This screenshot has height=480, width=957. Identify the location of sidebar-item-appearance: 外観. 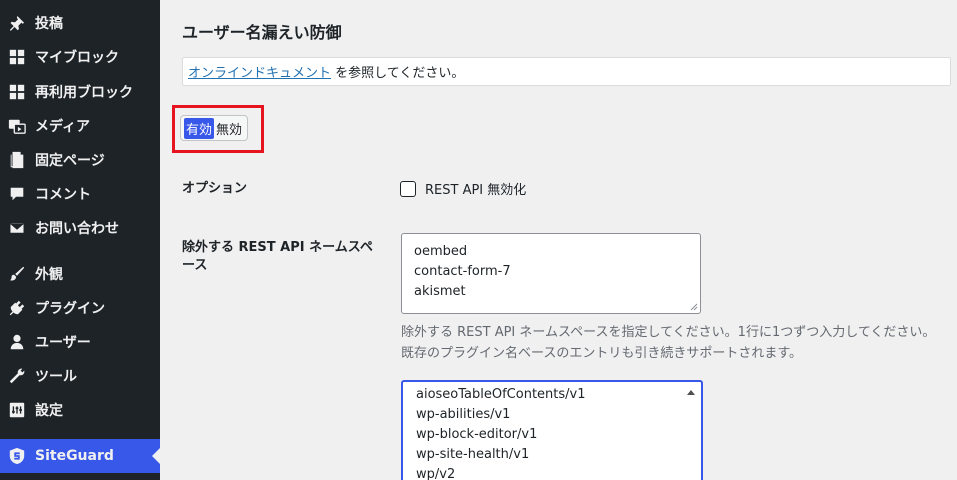
(80, 274).